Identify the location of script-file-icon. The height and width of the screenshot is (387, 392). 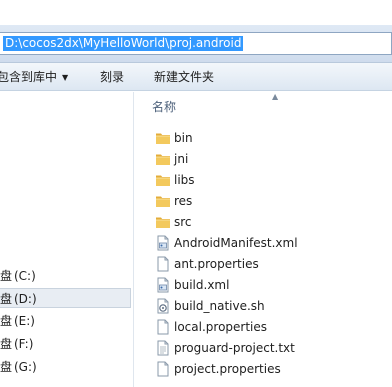
(163, 306).